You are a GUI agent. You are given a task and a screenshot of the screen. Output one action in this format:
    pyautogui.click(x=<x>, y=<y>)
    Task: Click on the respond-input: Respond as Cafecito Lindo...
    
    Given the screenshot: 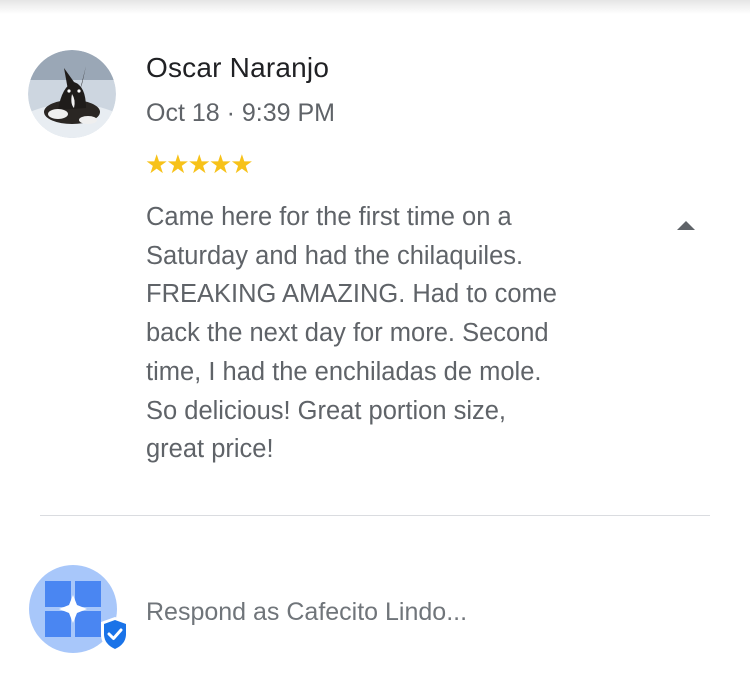 What is the action you would take?
    pyautogui.click(x=426, y=612)
    